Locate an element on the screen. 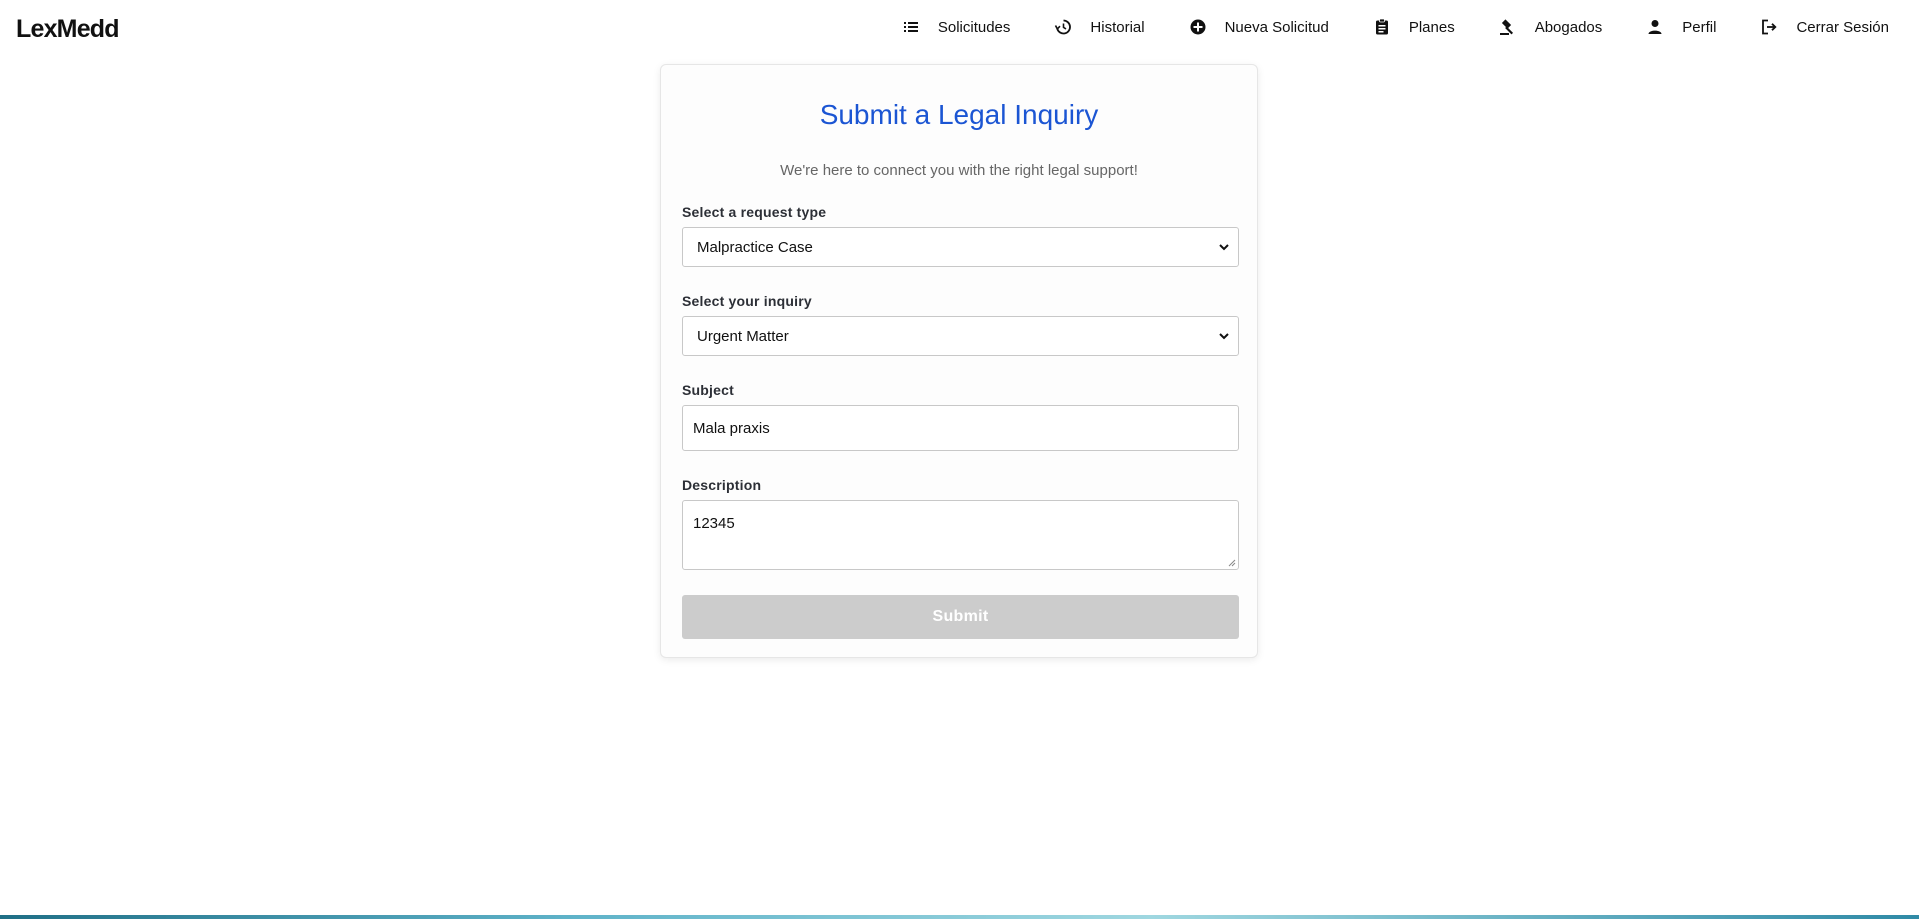  request-type-select: Malpractice Case is located at coordinates (960, 247).